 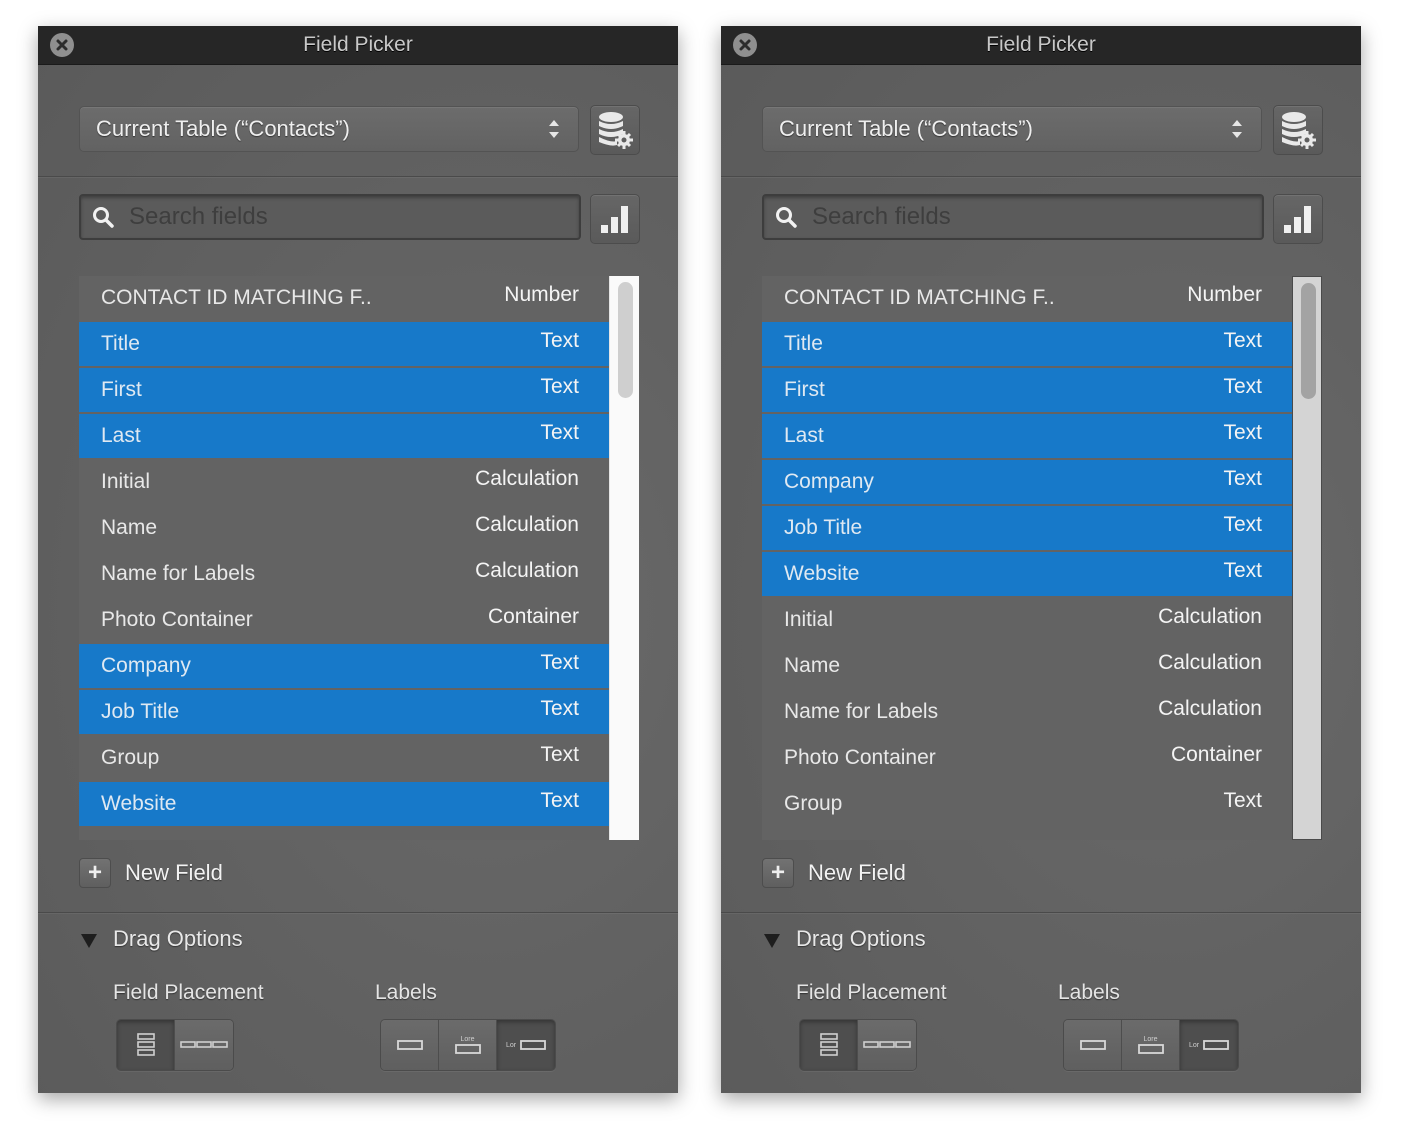 What do you see at coordinates (178, 938) in the screenshot?
I see `drag-options-label: Drag Options` at bounding box center [178, 938].